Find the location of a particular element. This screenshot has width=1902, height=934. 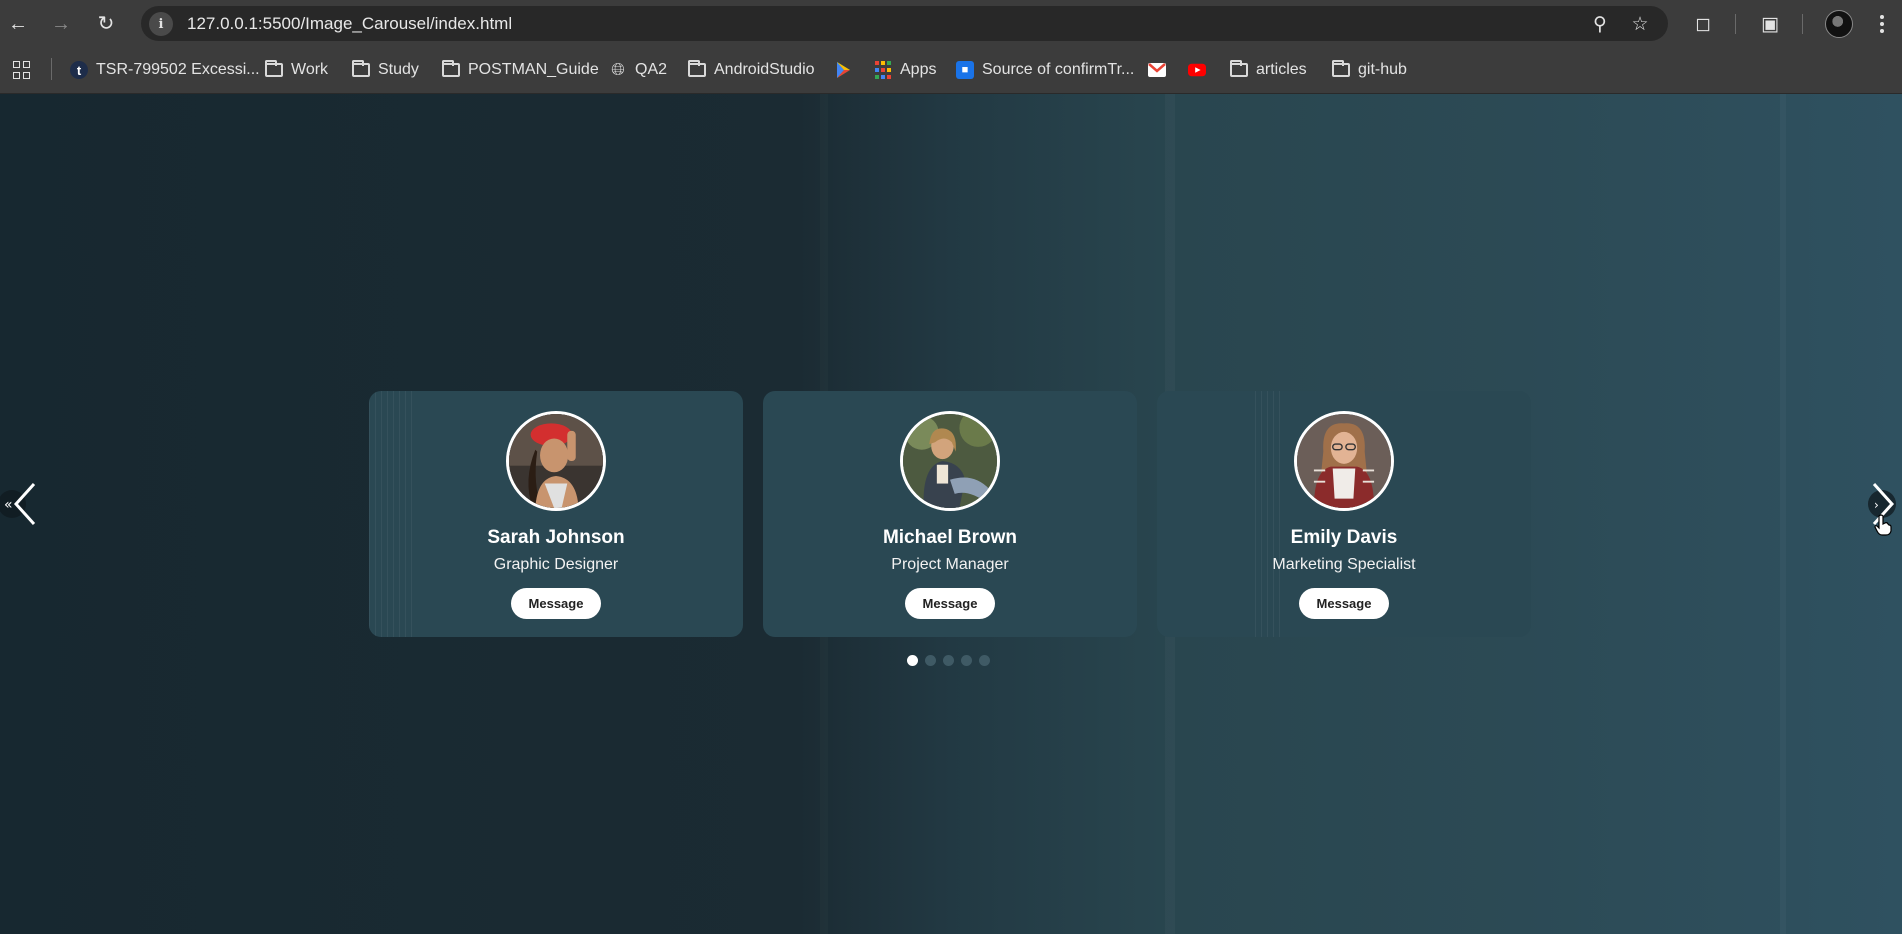

apps-grid-icon is located at coordinates (883, 70).